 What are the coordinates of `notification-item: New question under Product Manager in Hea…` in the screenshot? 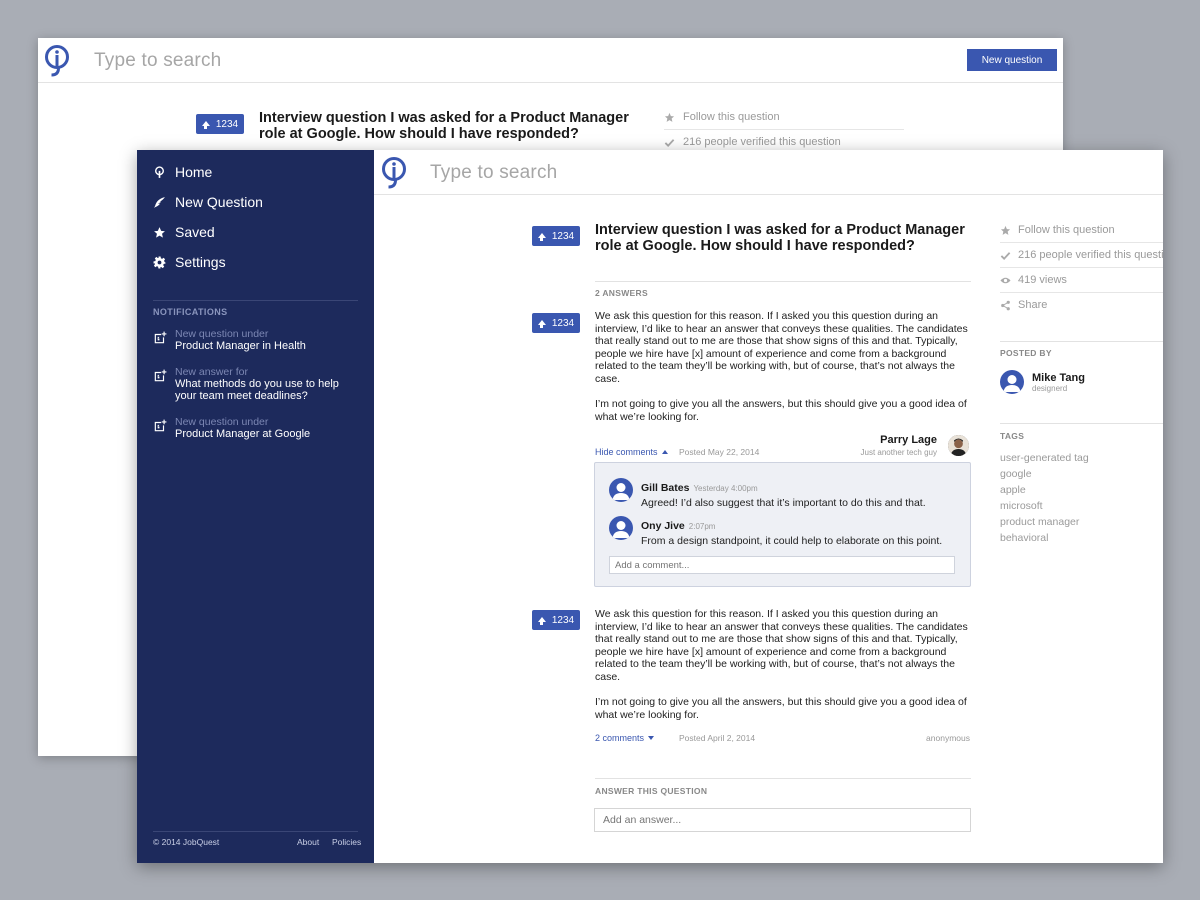 It's located at (229, 340).